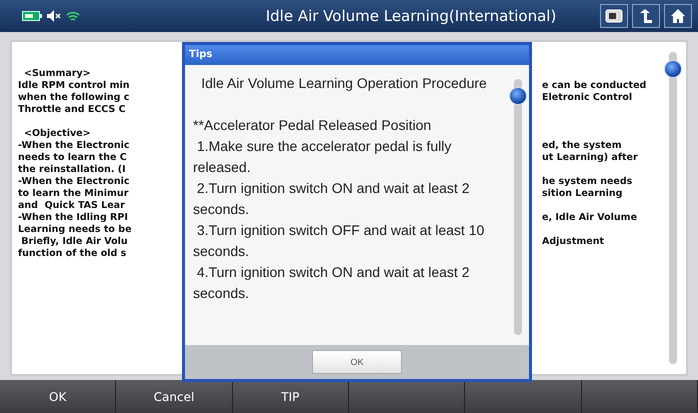 The image size is (698, 413). What do you see at coordinates (72, 170) in the screenshot?
I see `document-text: the reinstallation. (I` at bounding box center [72, 170].